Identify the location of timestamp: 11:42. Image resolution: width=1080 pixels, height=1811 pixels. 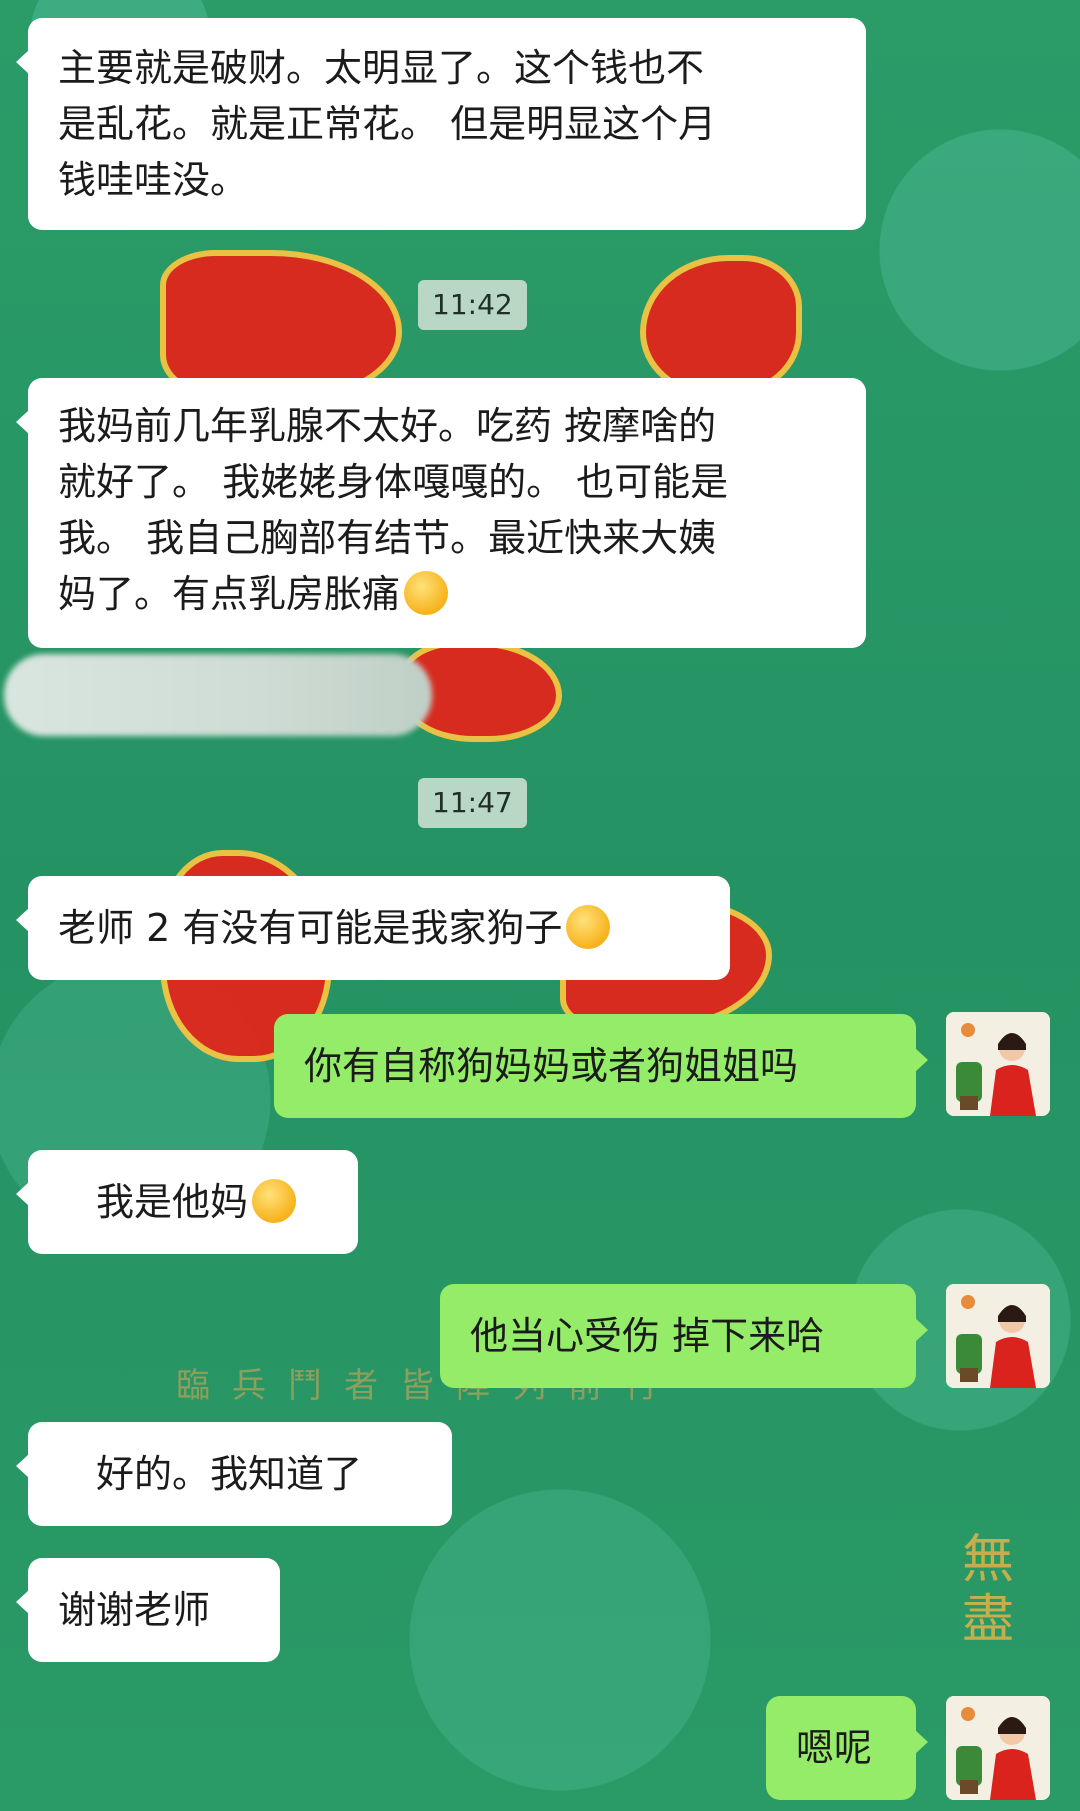
(472, 305).